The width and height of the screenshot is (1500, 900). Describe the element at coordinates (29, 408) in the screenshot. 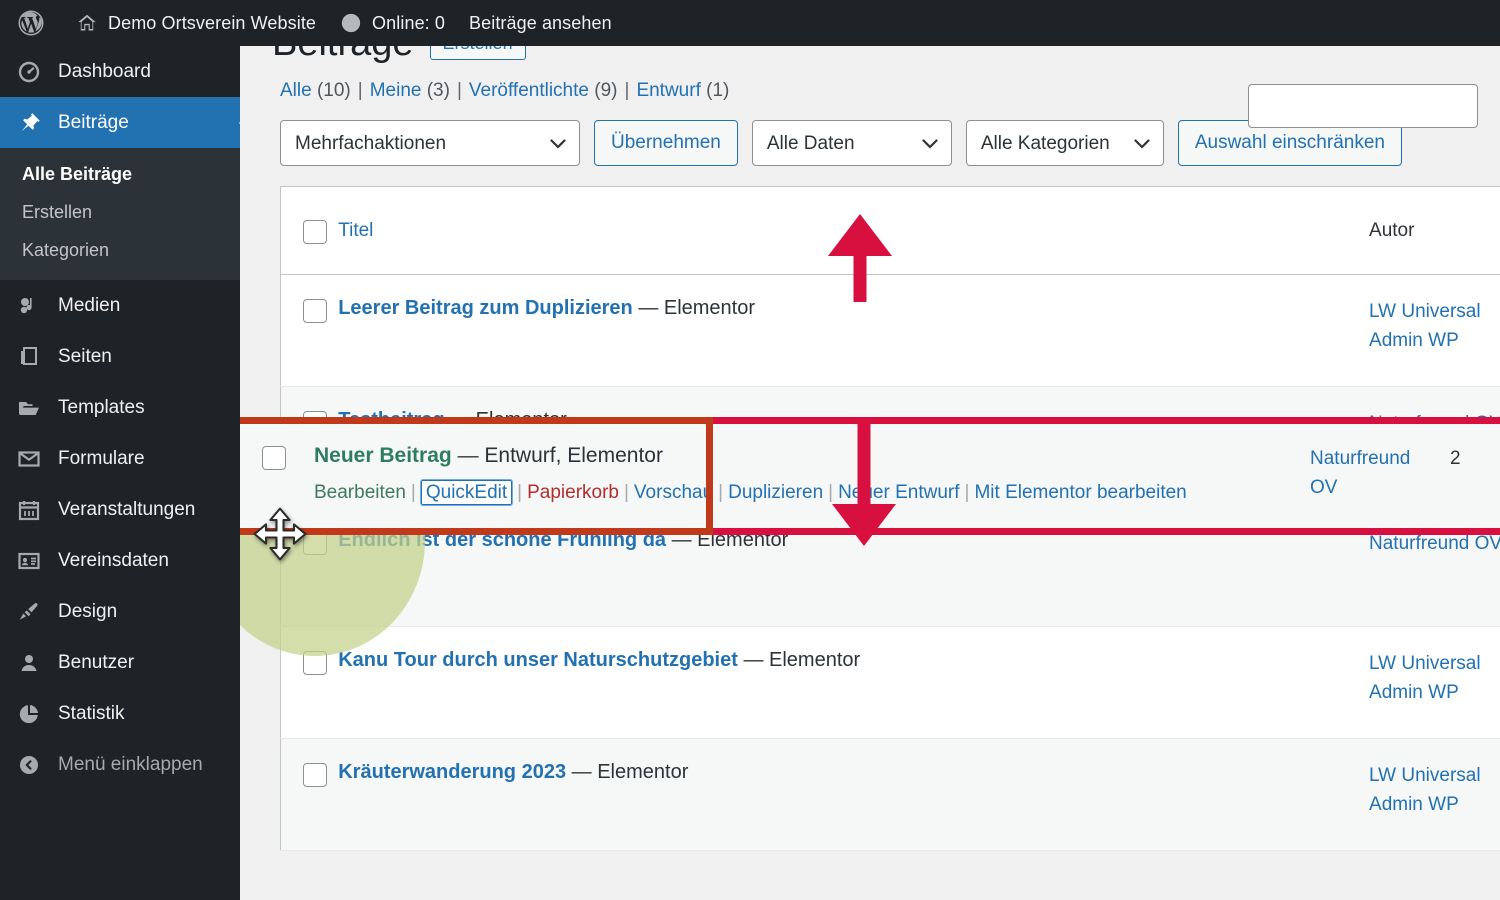

I see `folder-icon` at that location.